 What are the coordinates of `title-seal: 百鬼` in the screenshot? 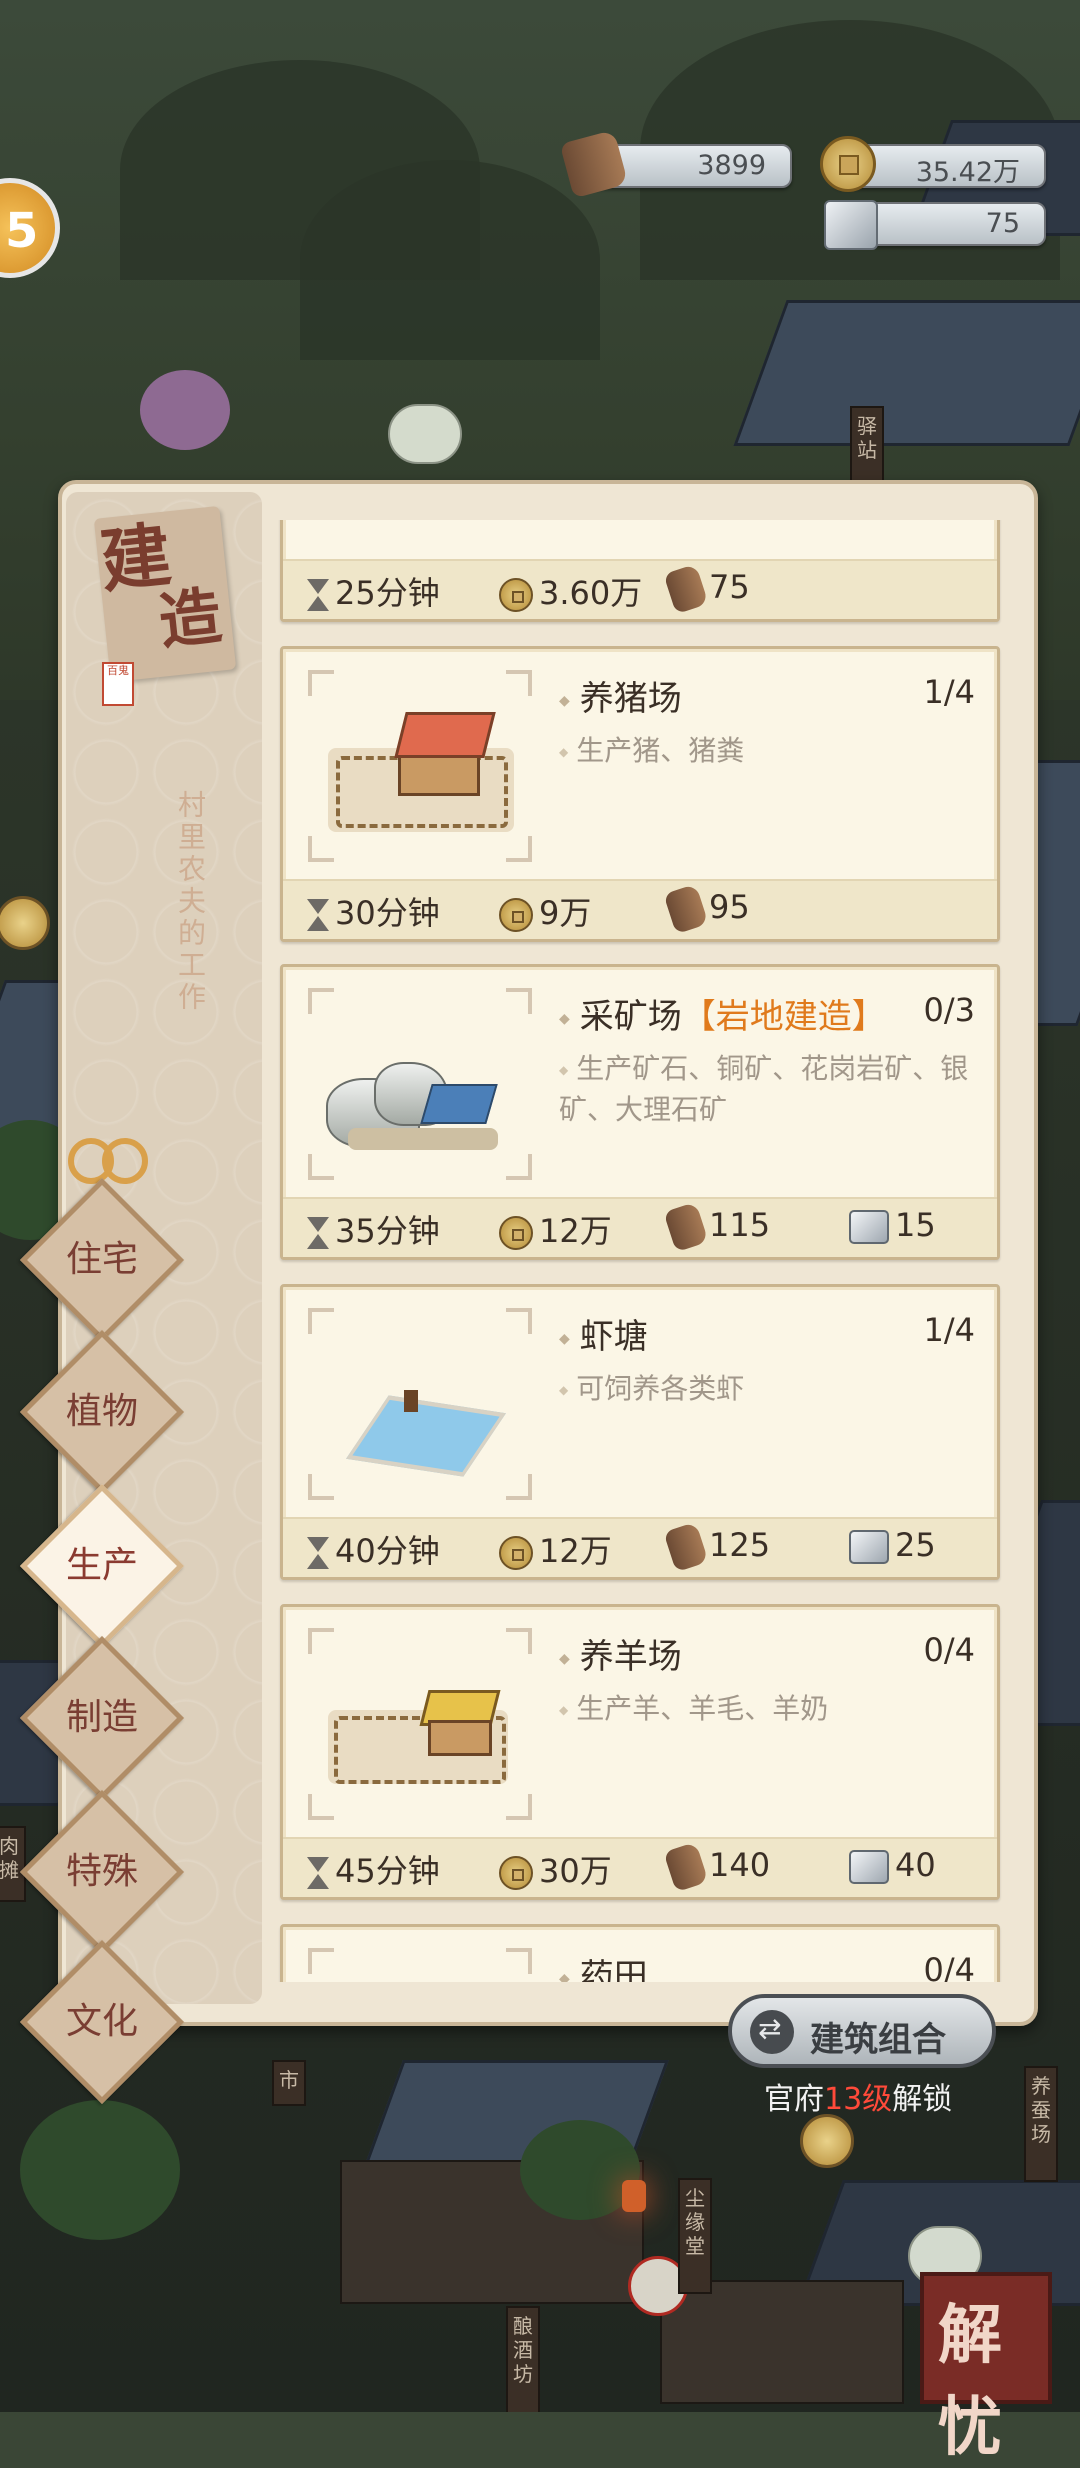 It's located at (118, 684).